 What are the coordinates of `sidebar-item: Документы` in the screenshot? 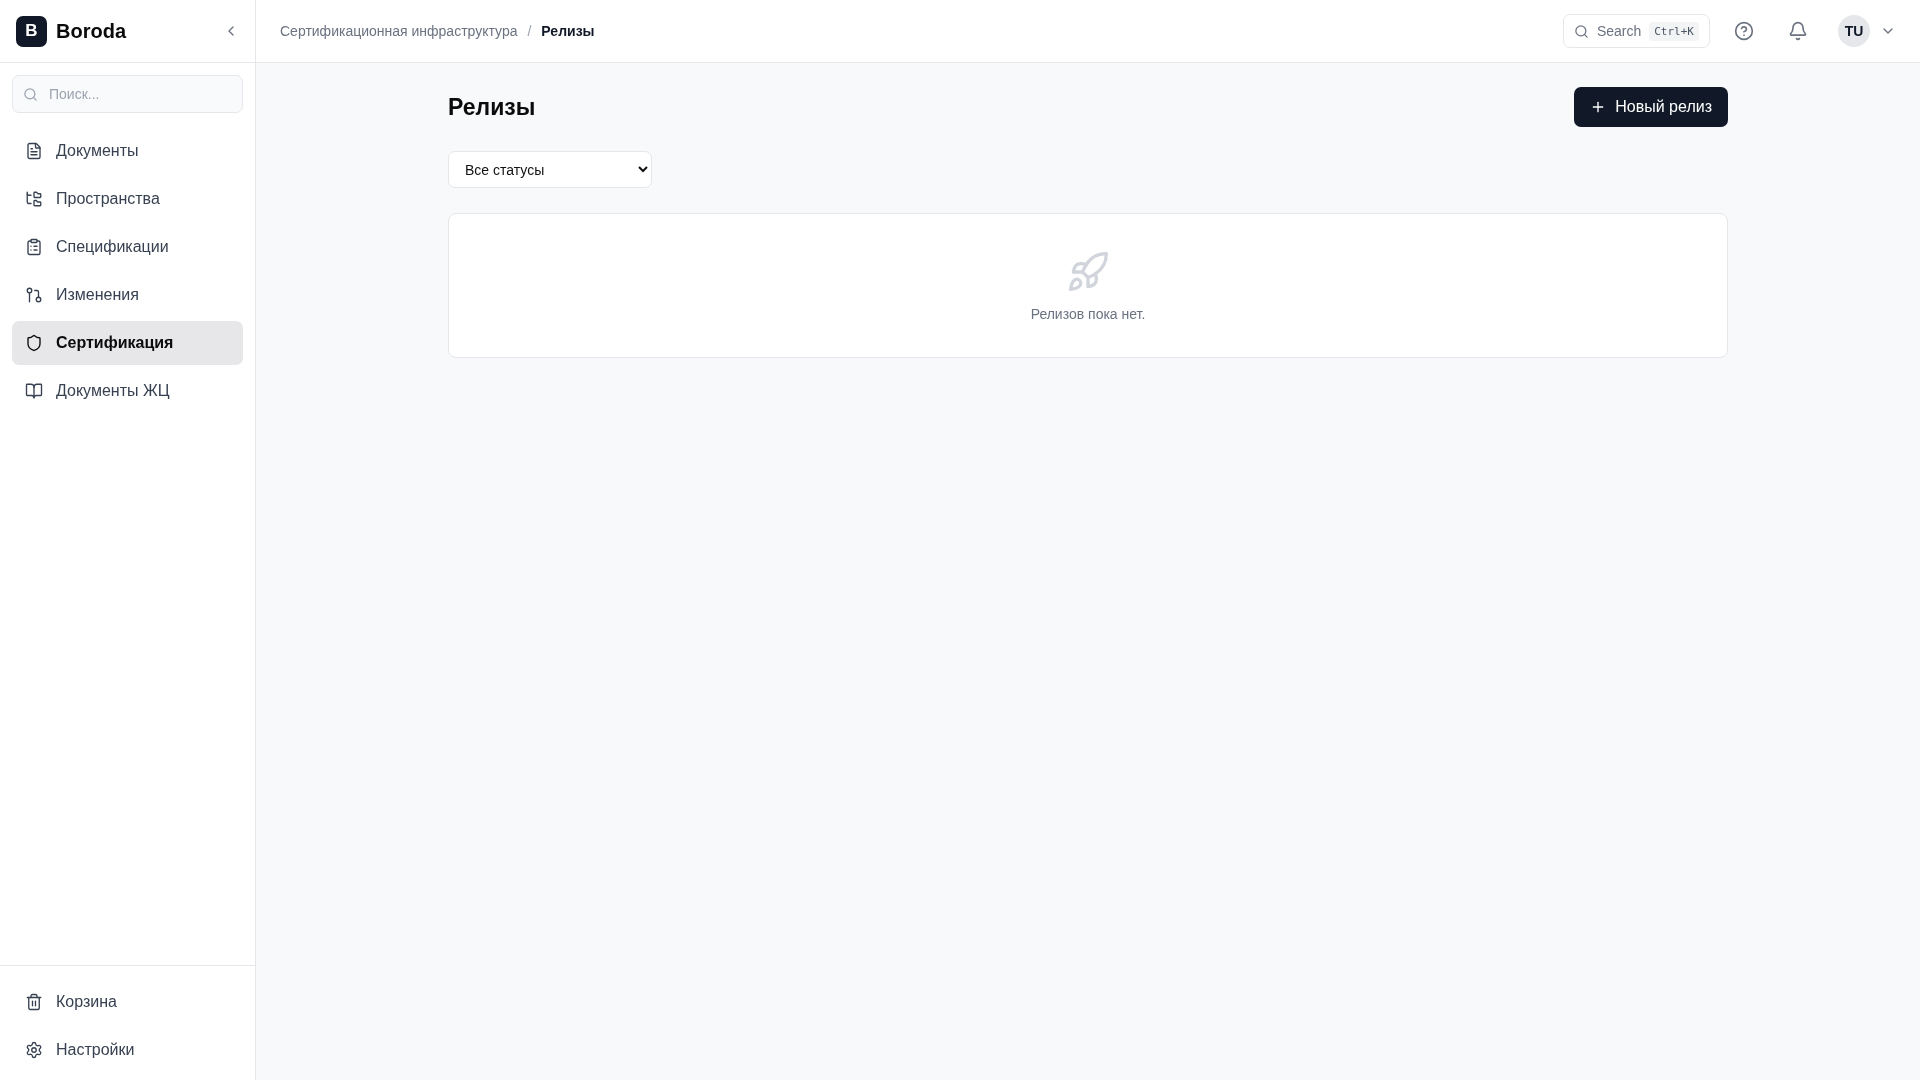 It's located at (127, 151).